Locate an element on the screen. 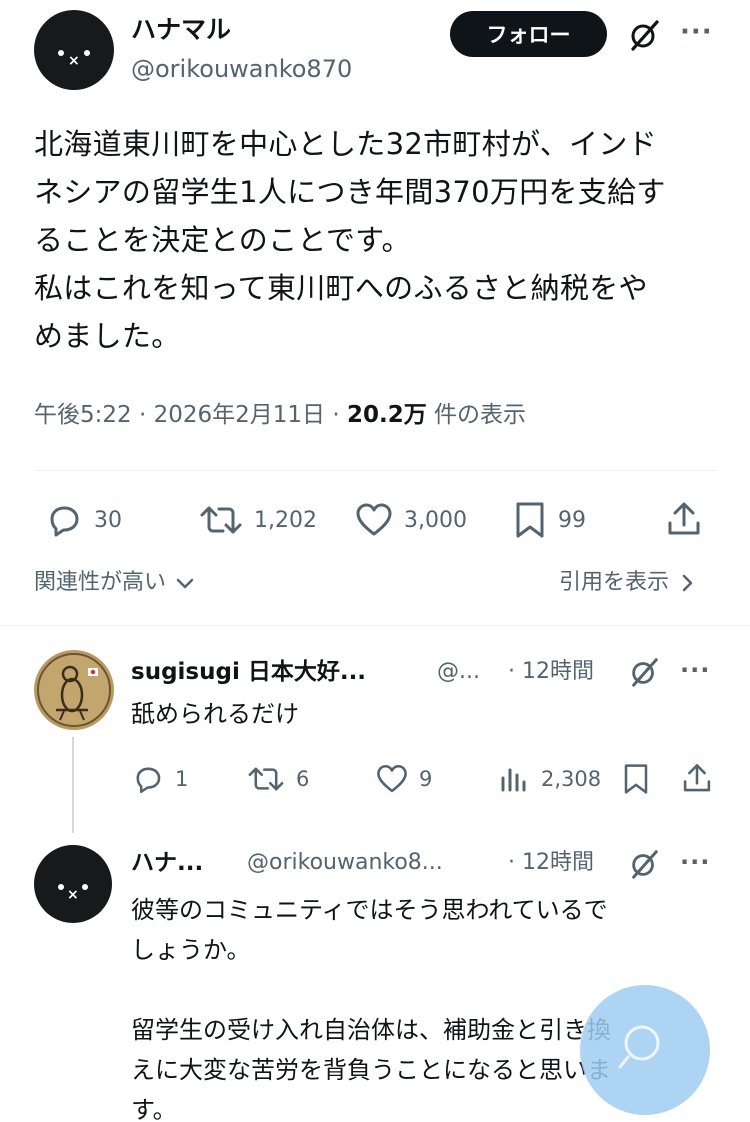  like-button: 3,000 is located at coordinates (410, 520).